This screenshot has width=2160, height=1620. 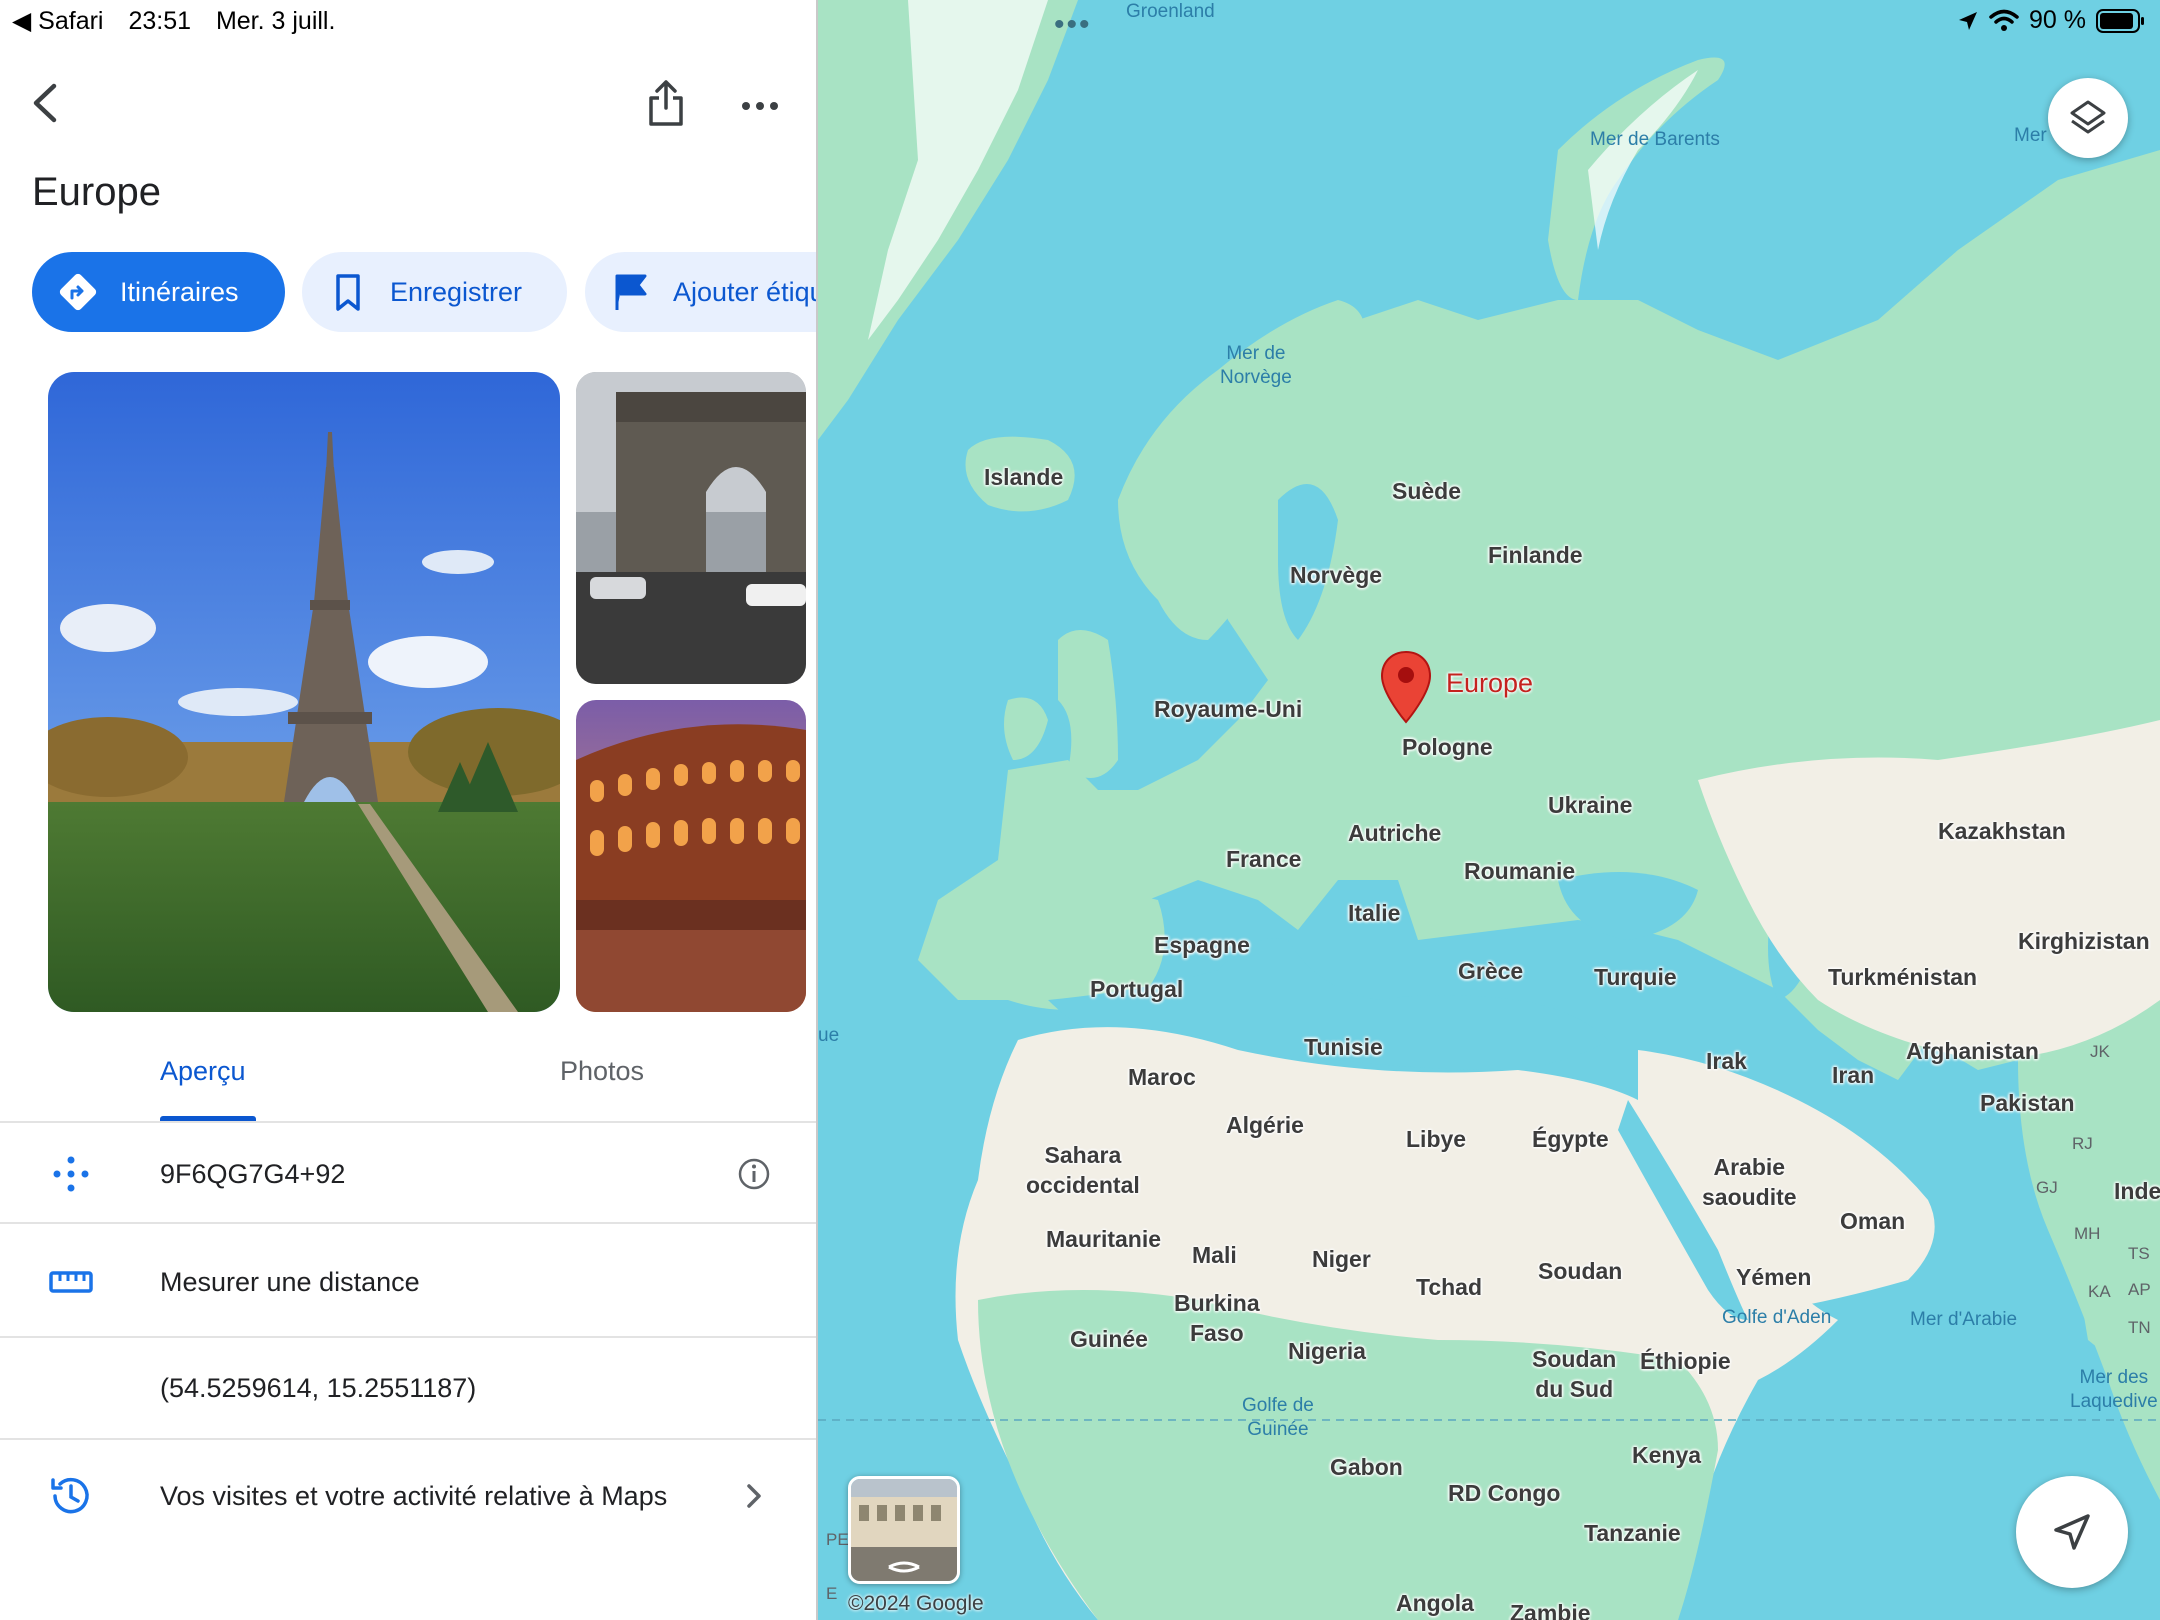 I want to click on country-label: France, so click(x=1264, y=859).